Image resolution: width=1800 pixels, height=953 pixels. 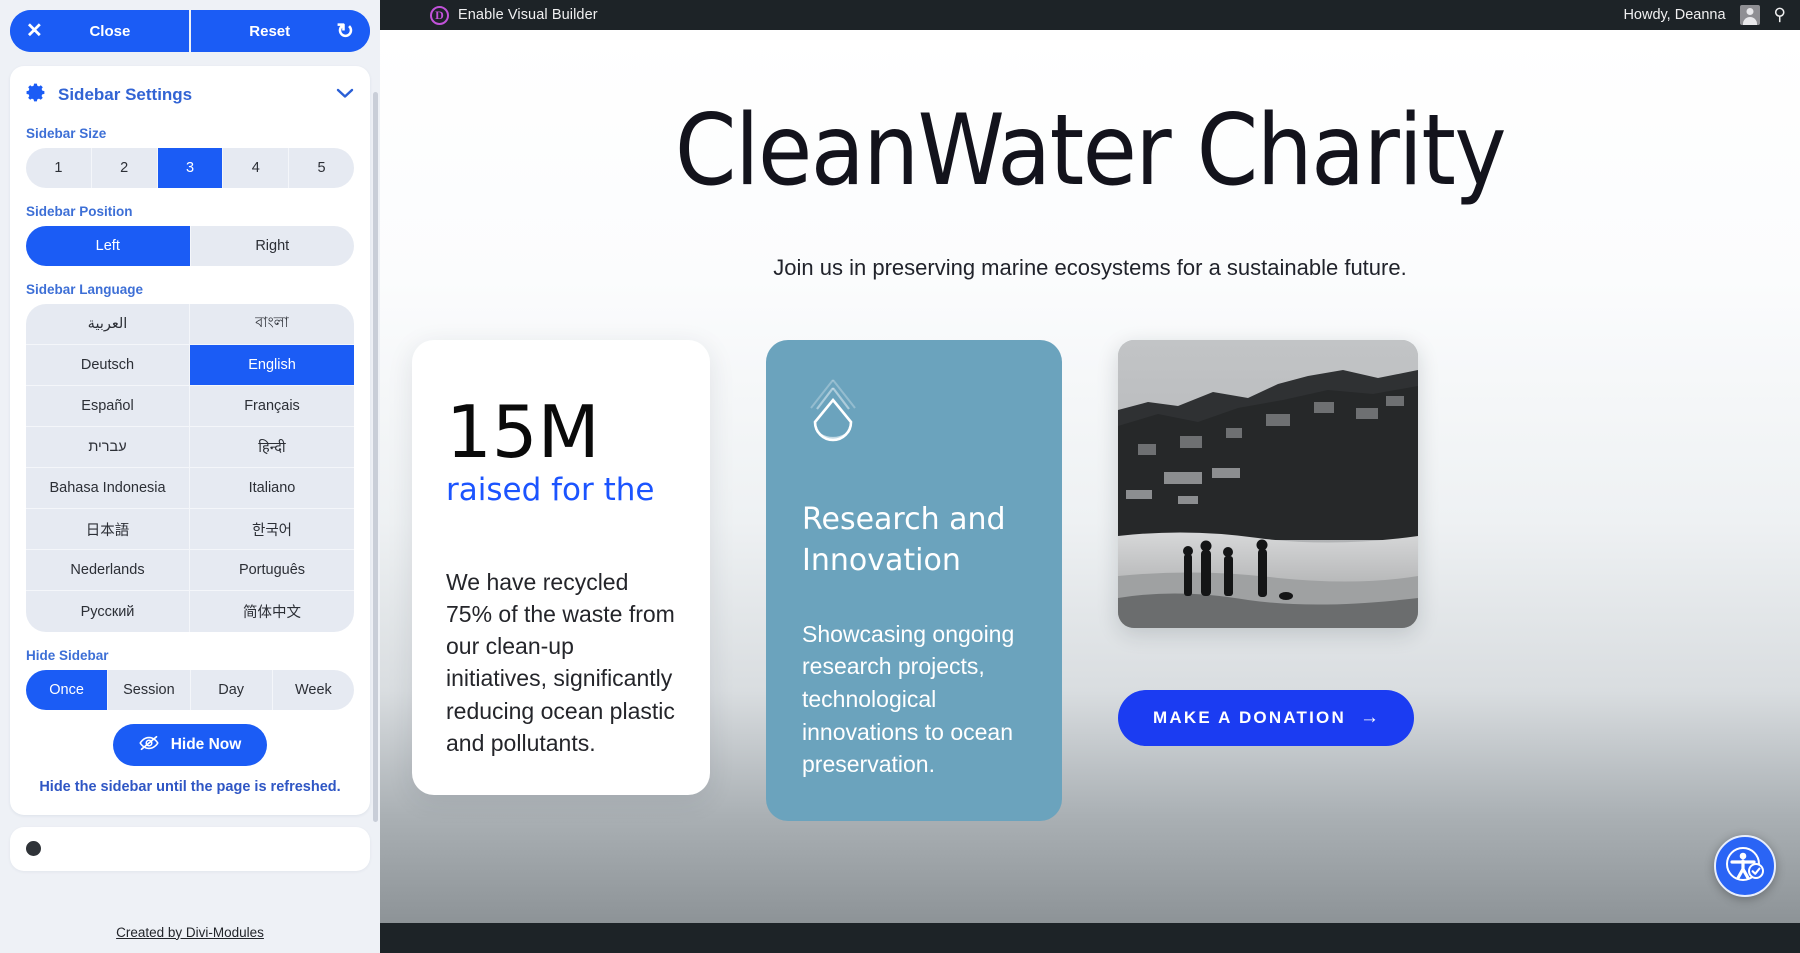 I want to click on language-option-4: Español, so click(x=108, y=406).